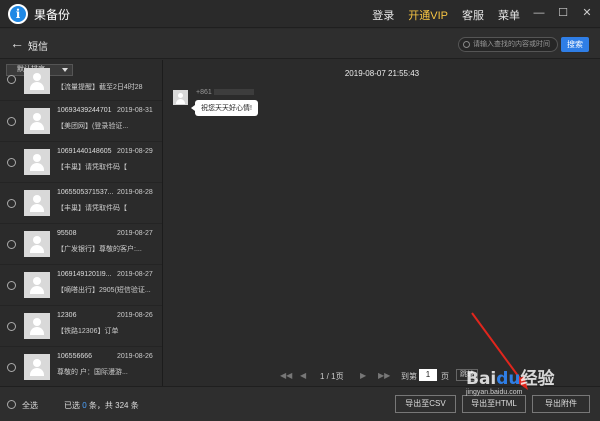 This screenshot has width=600, height=421. What do you see at coordinates (11, 404) in the screenshot?
I see `select-all-radio` at bounding box center [11, 404].